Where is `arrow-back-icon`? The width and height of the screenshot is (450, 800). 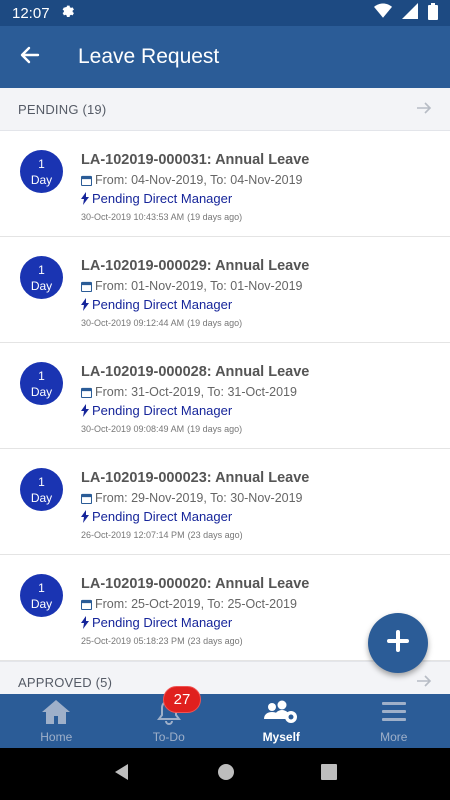
arrow-back-icon is located at coordinates (30, 57).